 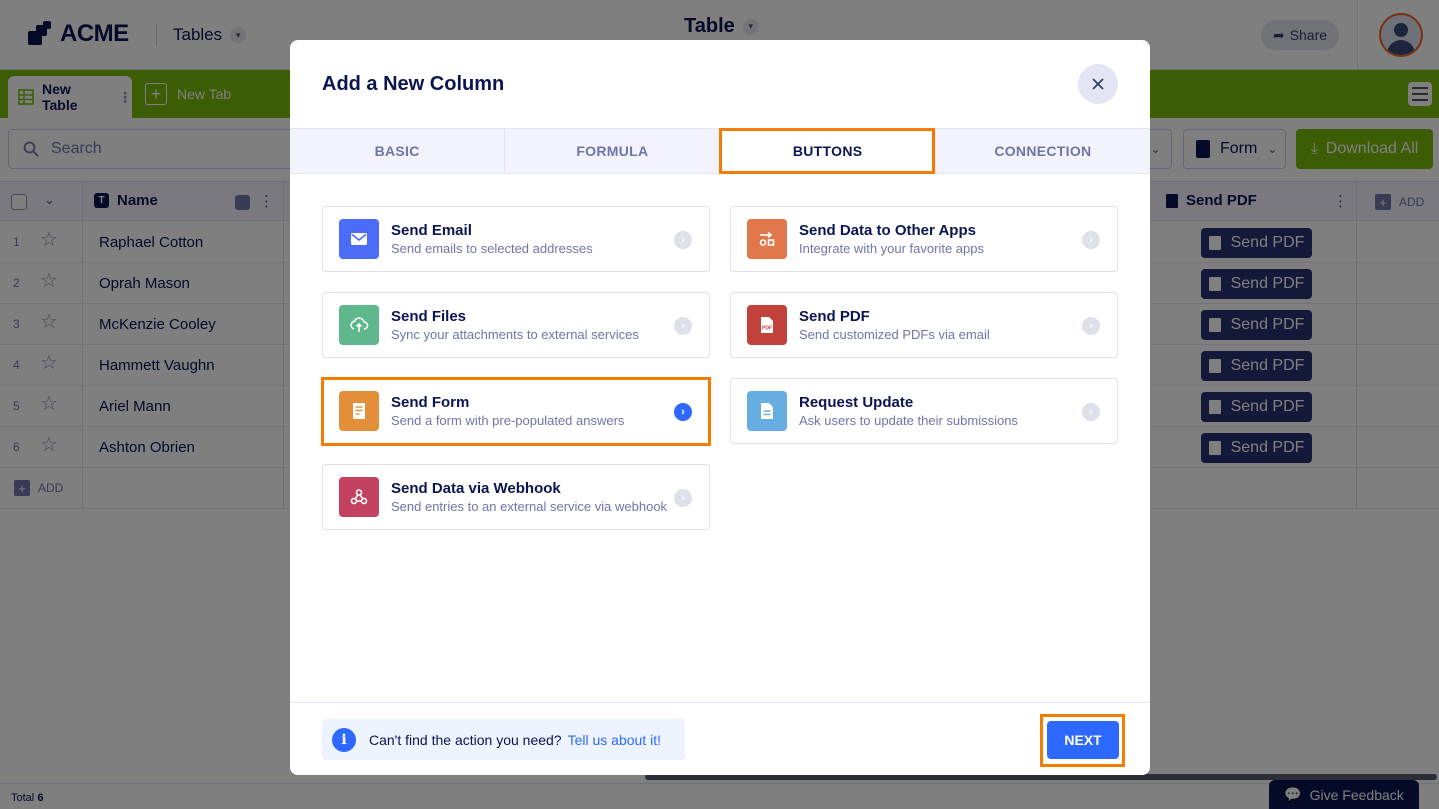 I want to click on tab-buttons: BUTTONS, so click(x=828, y=151).